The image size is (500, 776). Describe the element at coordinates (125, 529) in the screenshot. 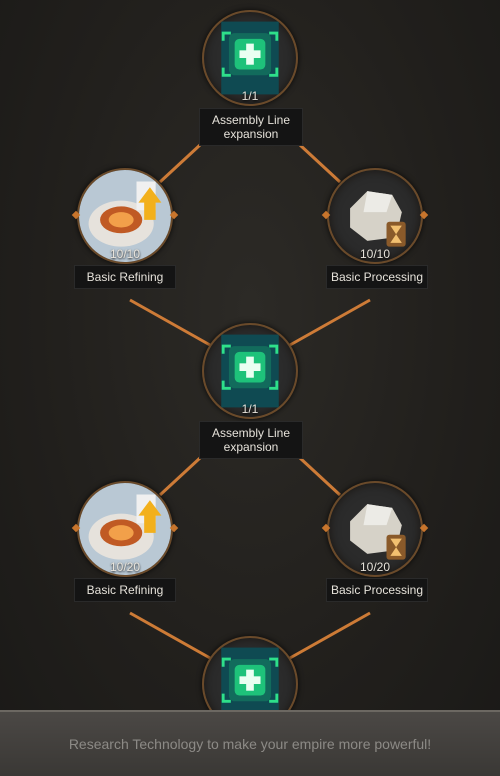

I see `tech-node-basic-refining-2: 10/20` at that location.